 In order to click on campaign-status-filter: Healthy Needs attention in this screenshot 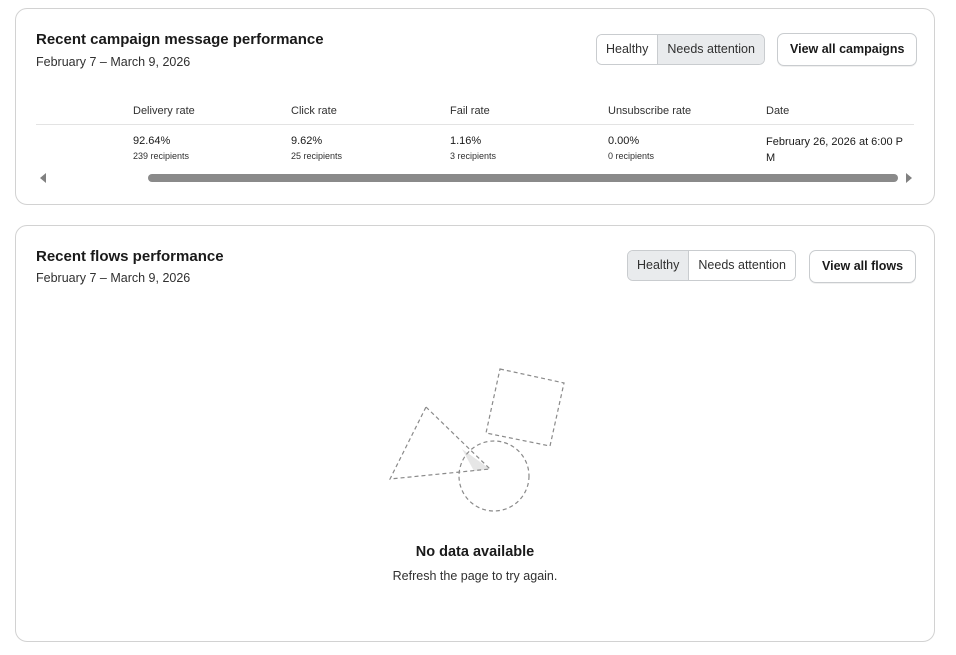, I will do `click(680, 49)`.